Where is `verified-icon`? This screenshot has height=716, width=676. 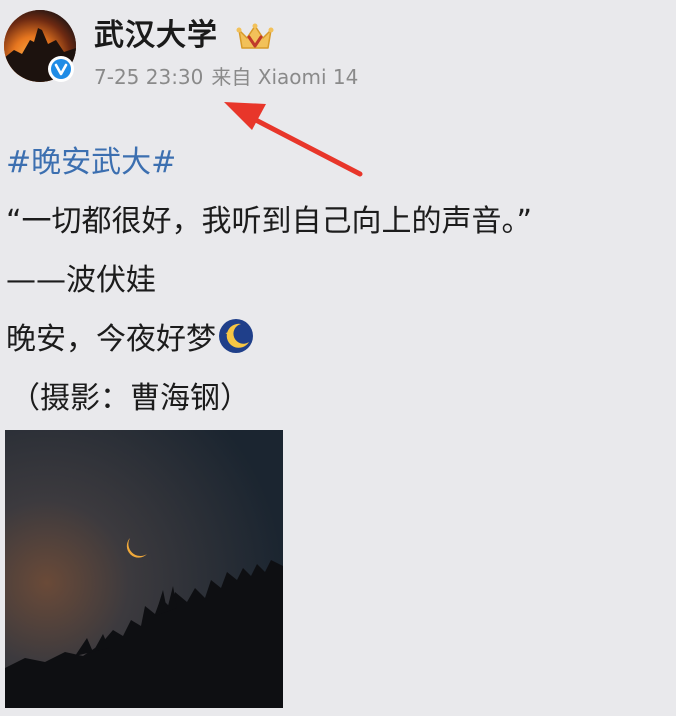
verified-icon is located at coordinates (61, 69).